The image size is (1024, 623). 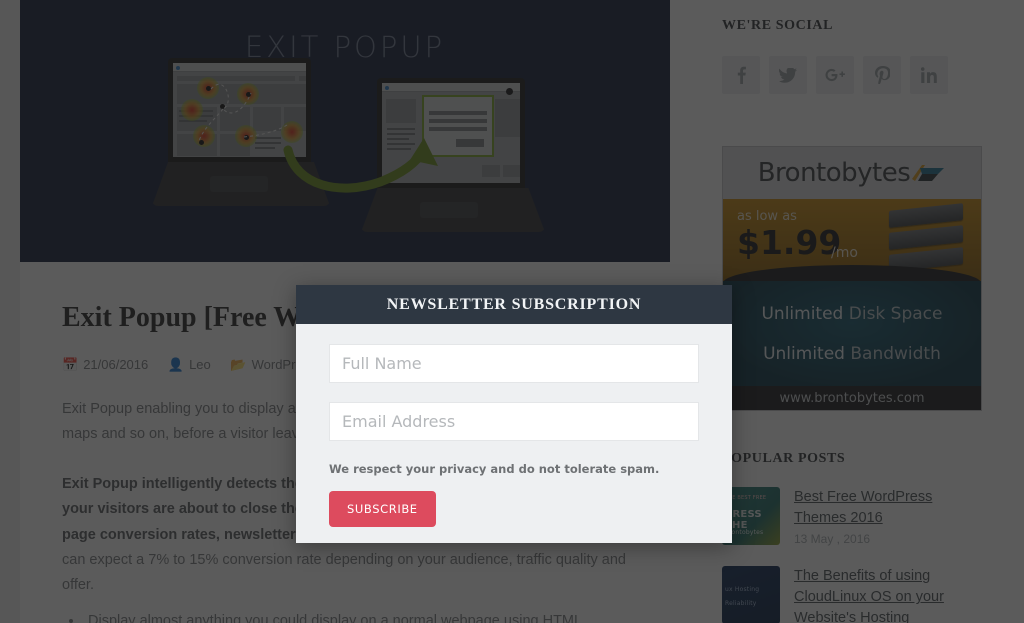 What do you see at coordinates (514, 363) in the screenshot?
I see `full-name-input` at bounding box center [514, 363].